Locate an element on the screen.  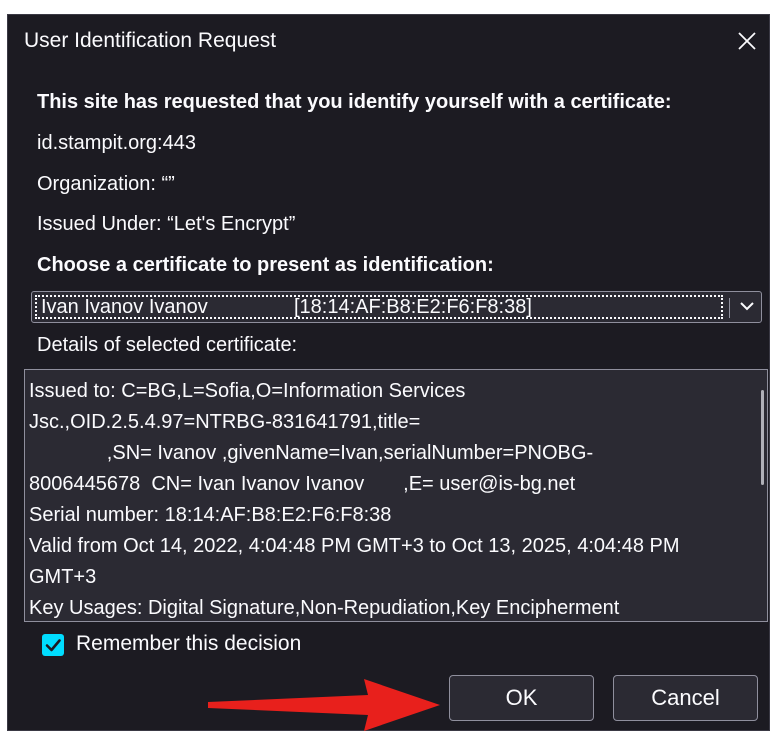
remember-checkbox is located at coordinates (53, 645).